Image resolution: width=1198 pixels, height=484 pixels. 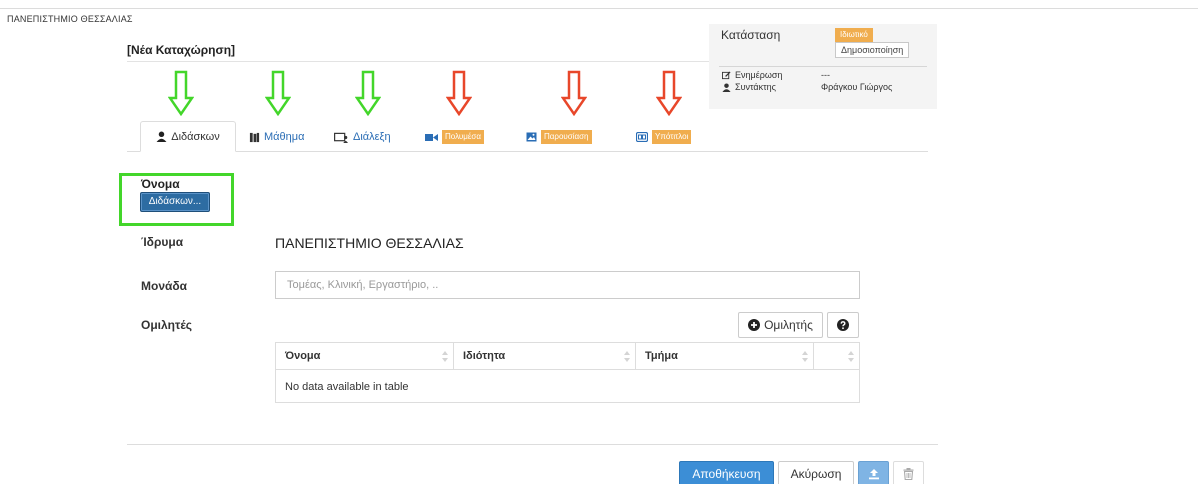 I want to click on tab-course: Μάθημα, so click(x=276, y=137).